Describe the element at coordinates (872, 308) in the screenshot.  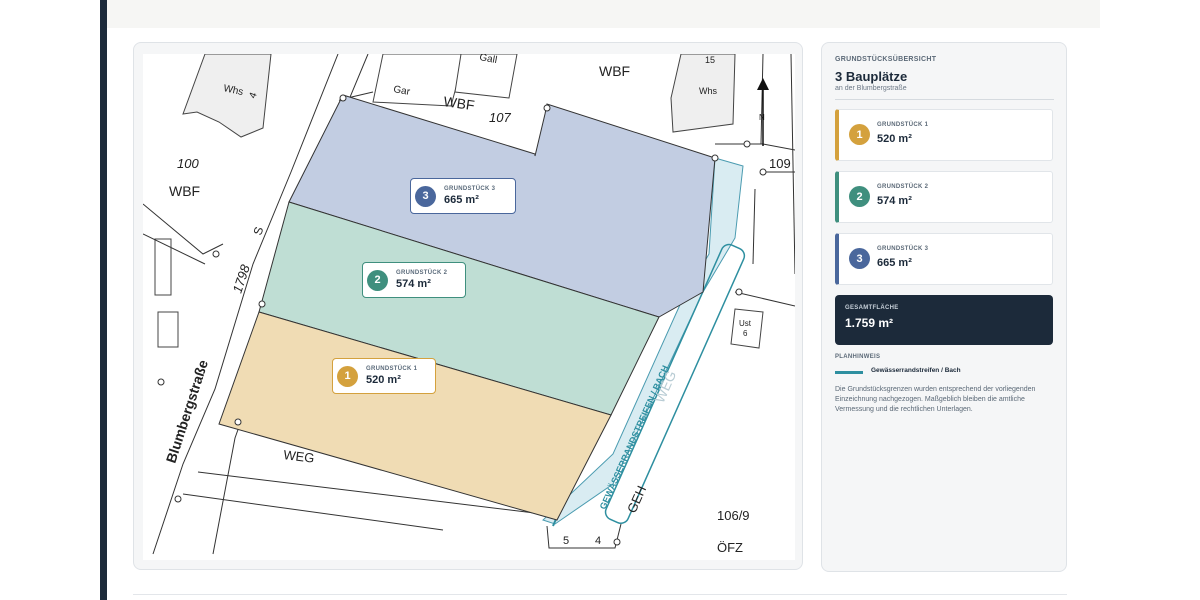
I see `total-area-caption: GESAMTFLÄCHE` at that location.